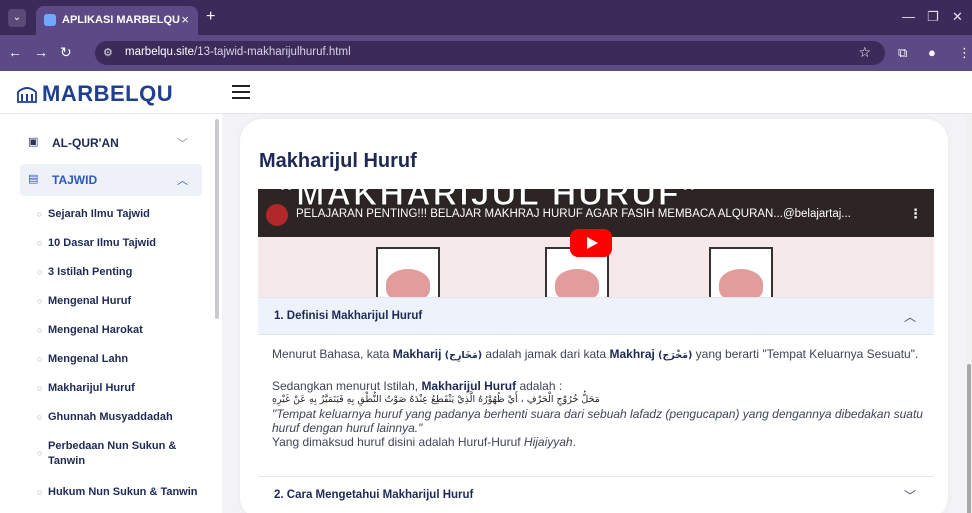  Describe the element at coordinates (88, 359) in the screenshot. I see `submenu-mengenal-lahn: Mengenal Lahn` at that location.